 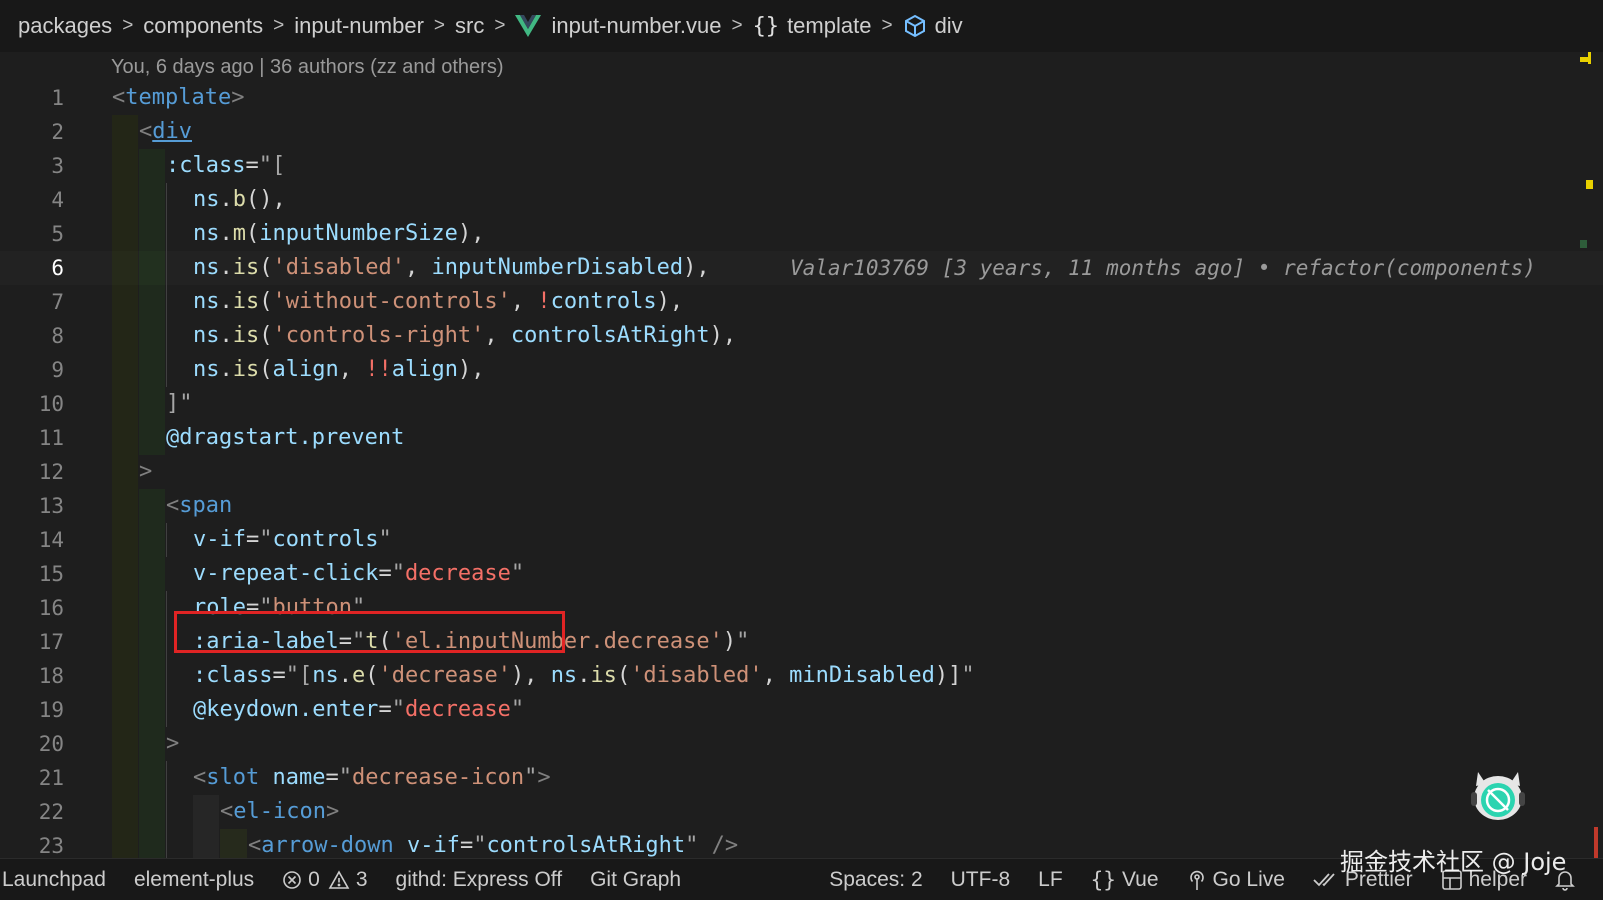 What do you see at coordinates (51, 710) in the screenshot?
I see `line-number: 19` at bounding box center [51, 710].